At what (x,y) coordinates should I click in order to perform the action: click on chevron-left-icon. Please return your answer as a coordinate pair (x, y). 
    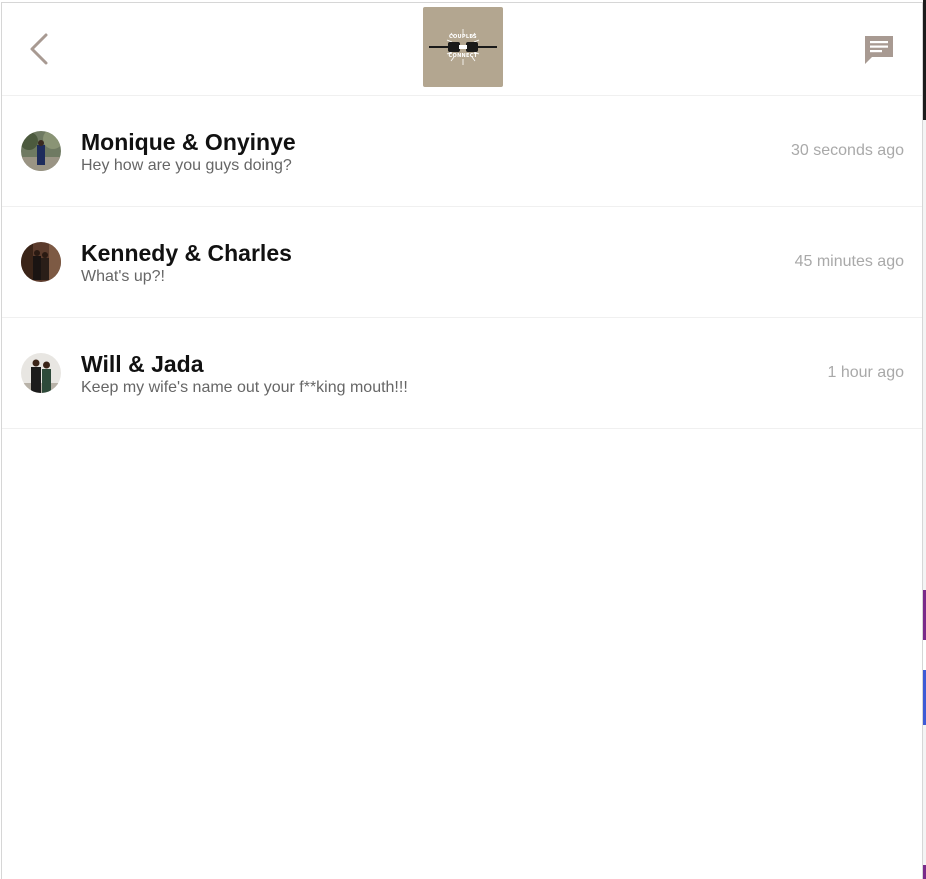
    Looking at the image, I should click on (39, 49).